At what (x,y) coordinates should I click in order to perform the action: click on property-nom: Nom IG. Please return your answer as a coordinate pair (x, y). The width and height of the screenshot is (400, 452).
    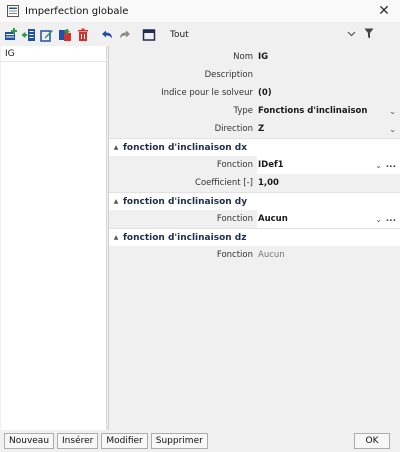
    Looking at the image, I should click on (254, 57).